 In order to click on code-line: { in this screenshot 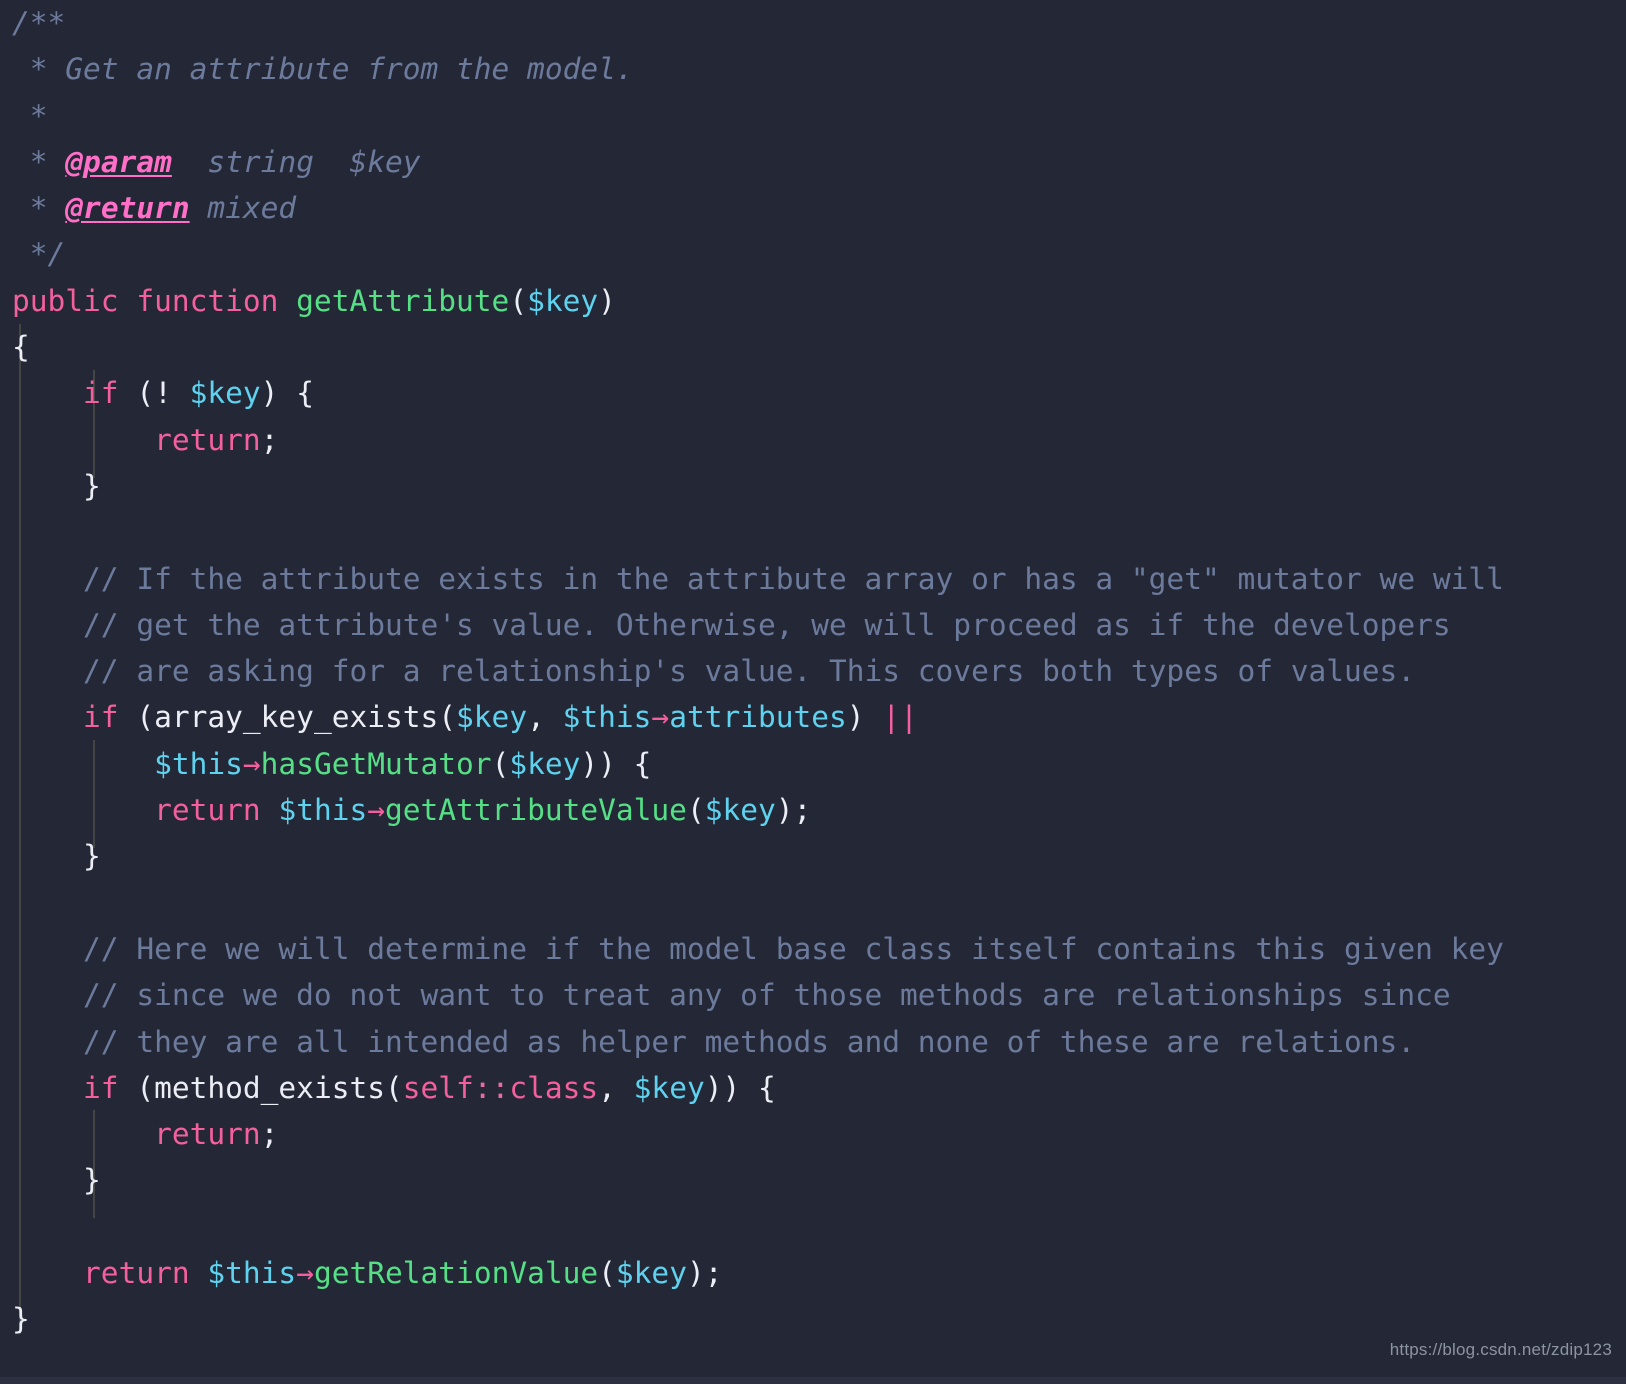, I will do `click(813, 347)`.